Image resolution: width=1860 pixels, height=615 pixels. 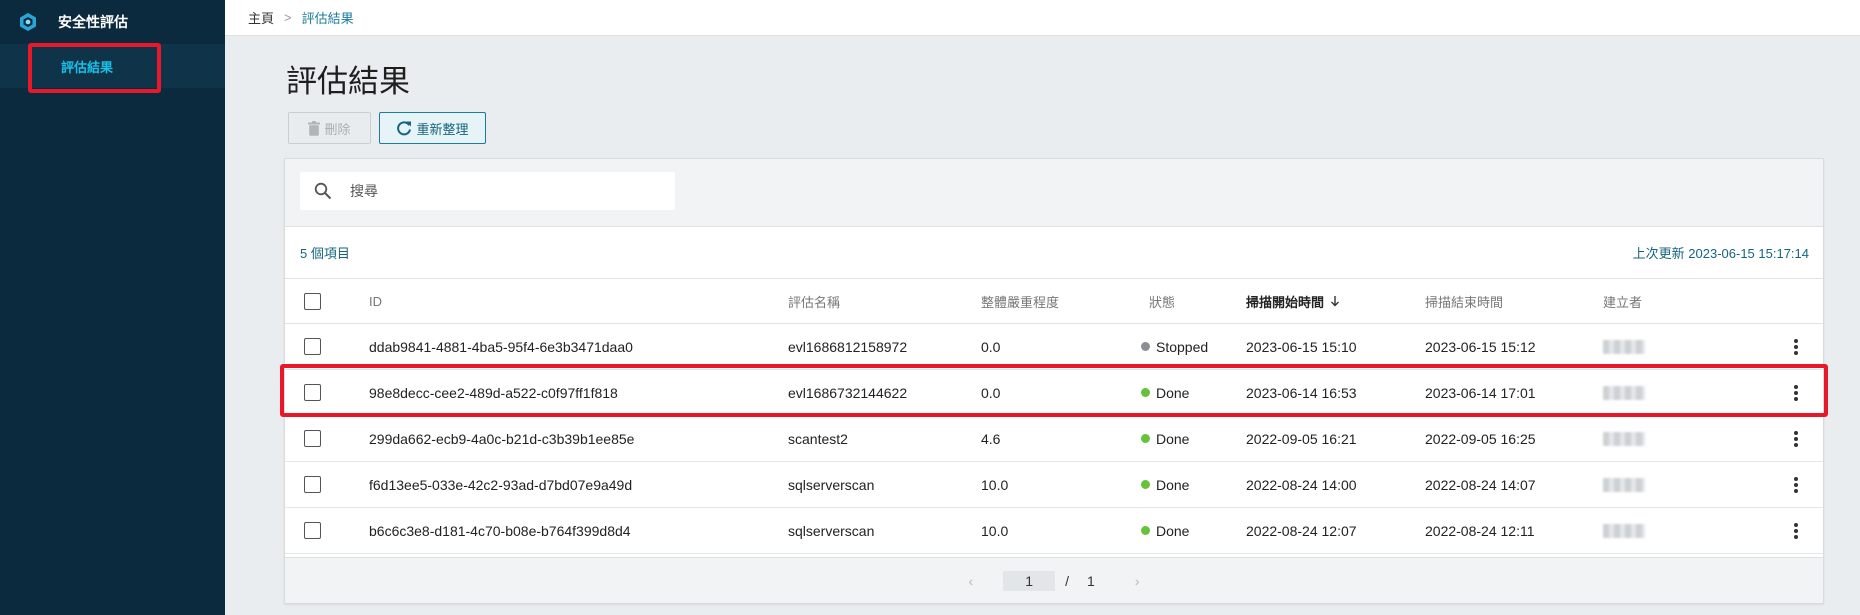 I want to click on cell-end-time: 2022-09-05 16:25, so click(x=1480, y=438).